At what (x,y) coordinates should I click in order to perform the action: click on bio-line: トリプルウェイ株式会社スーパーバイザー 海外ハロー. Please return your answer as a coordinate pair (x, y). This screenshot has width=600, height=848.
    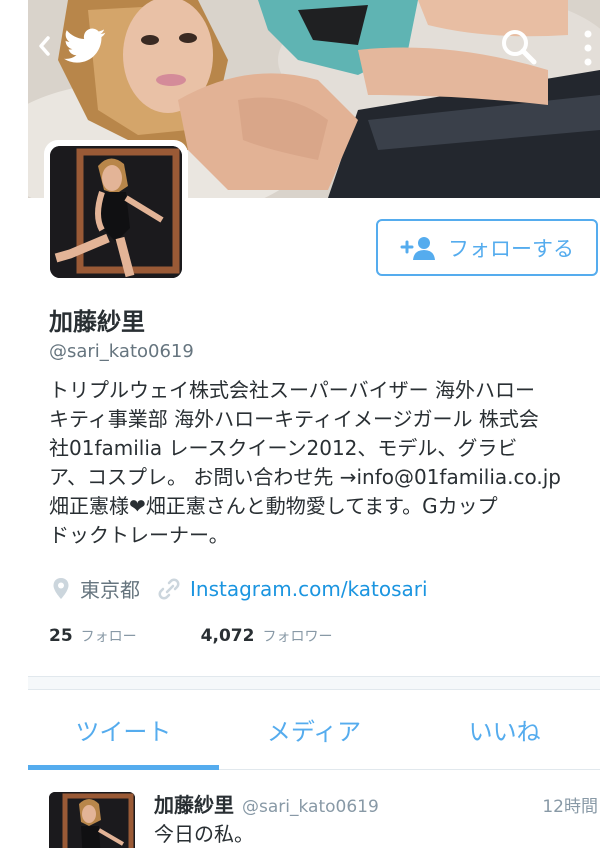
    Looking at the image, I should click on (292, 390).